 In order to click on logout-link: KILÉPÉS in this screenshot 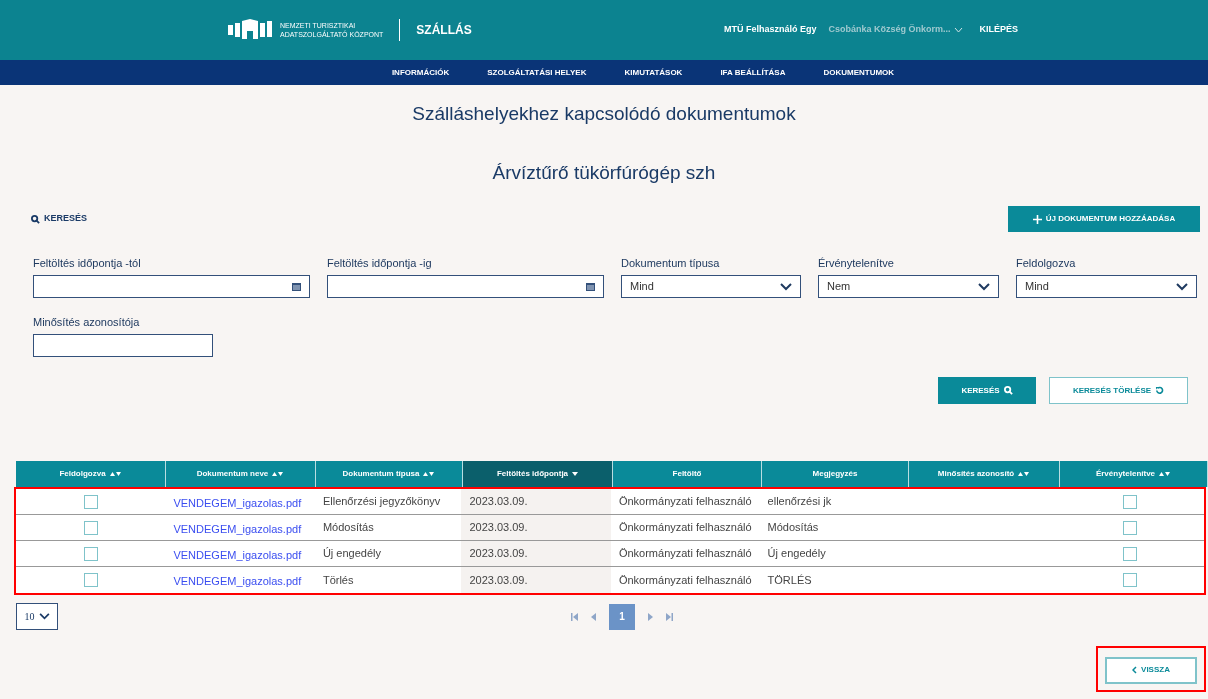, I will do `click(998, 30)`.